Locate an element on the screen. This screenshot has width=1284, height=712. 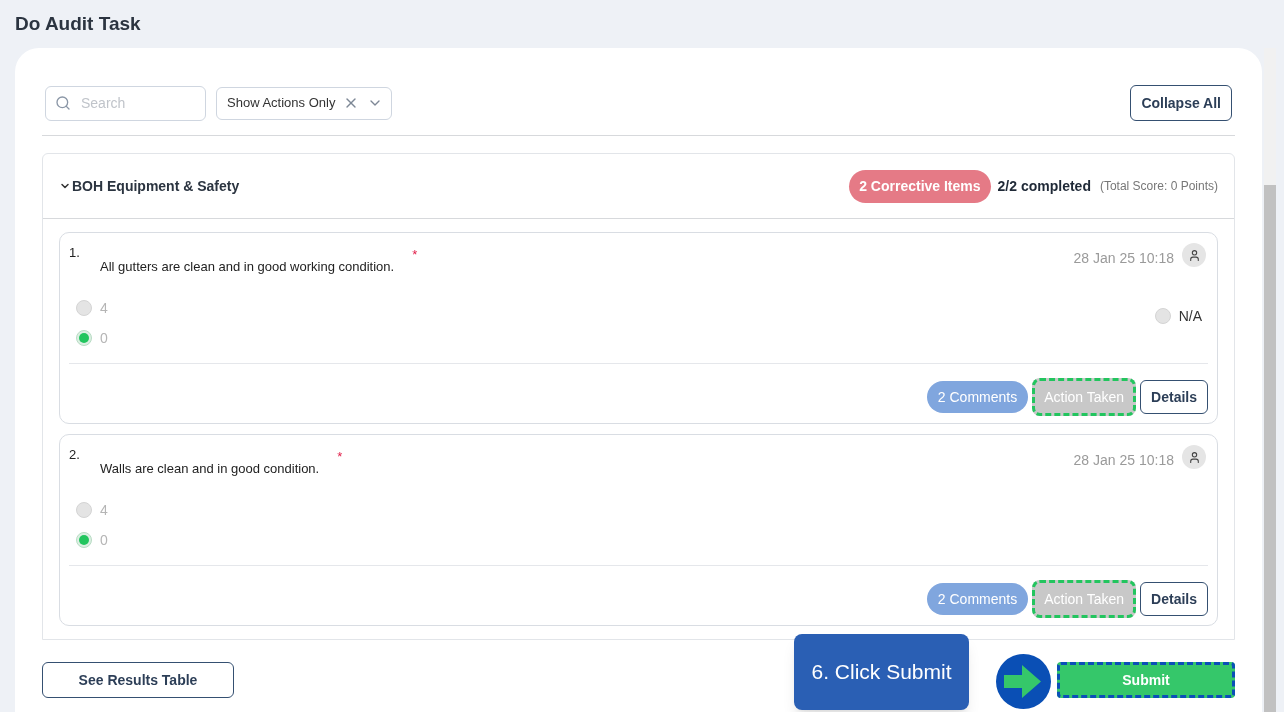
question-text: Walls are clean and in good condition. is located at coordinates (210, 469).